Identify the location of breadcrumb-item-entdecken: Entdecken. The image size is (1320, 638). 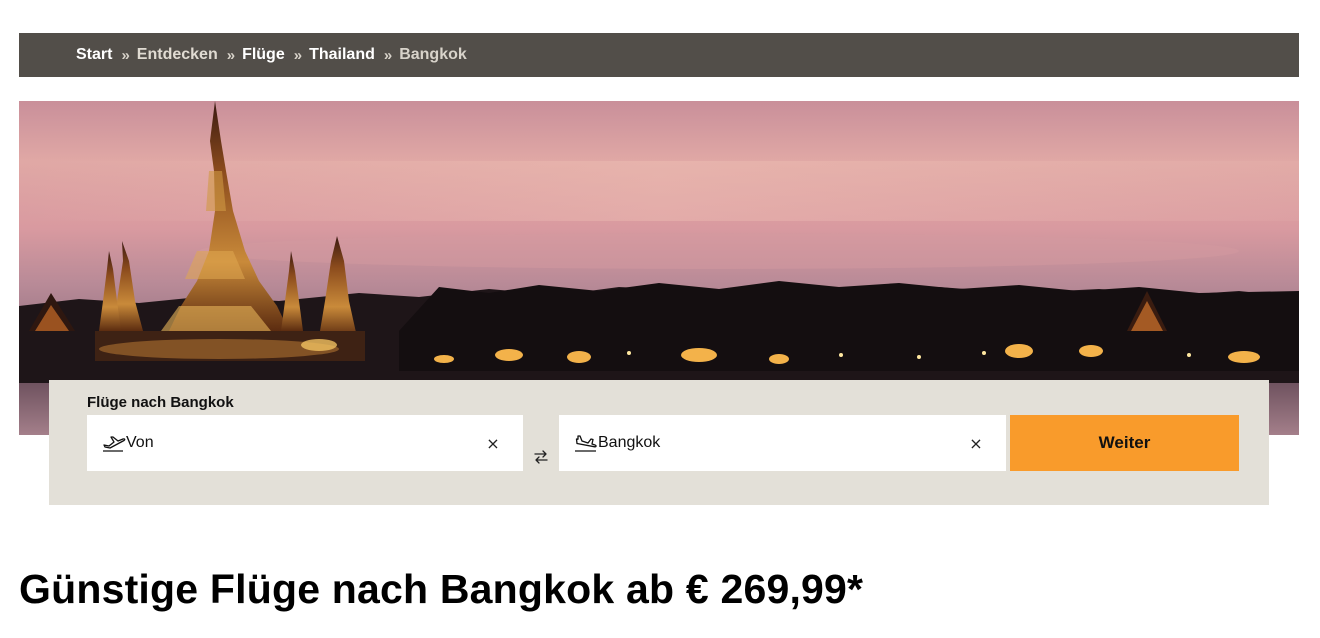
(177, 55).